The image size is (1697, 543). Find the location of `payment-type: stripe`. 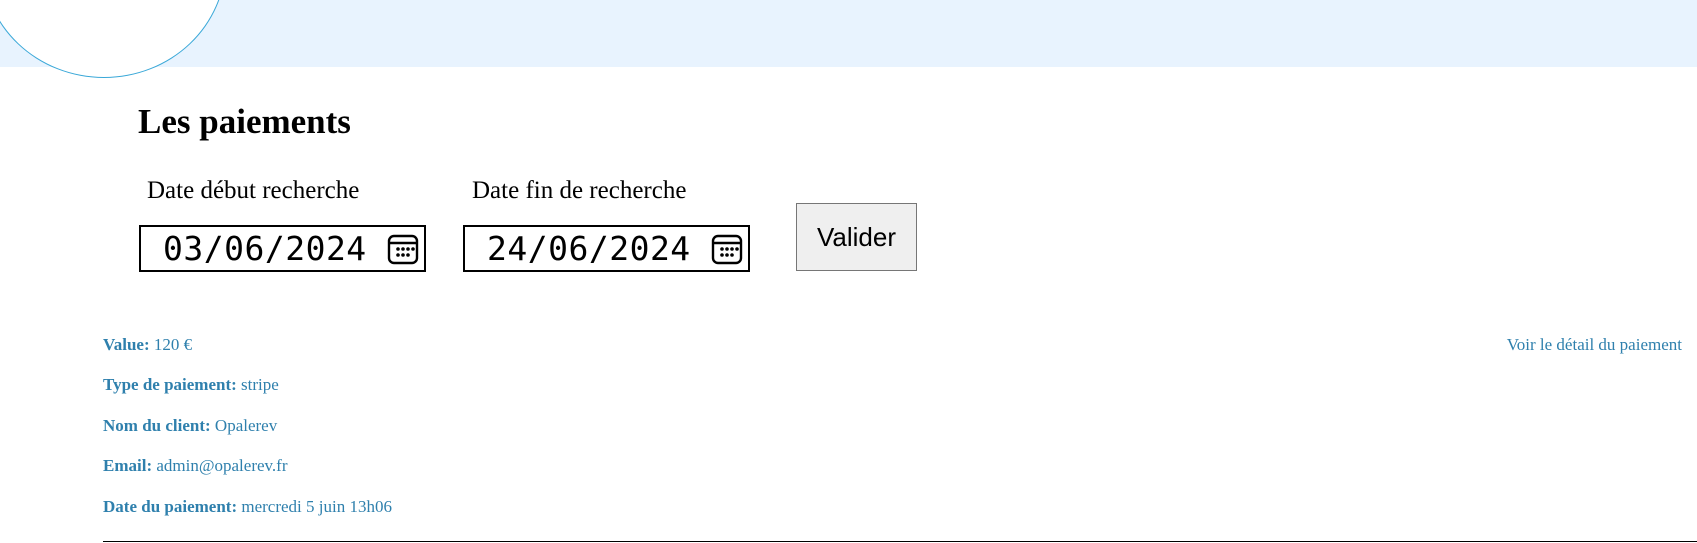

payment-type: stripe is located at coordinates (260, 384).